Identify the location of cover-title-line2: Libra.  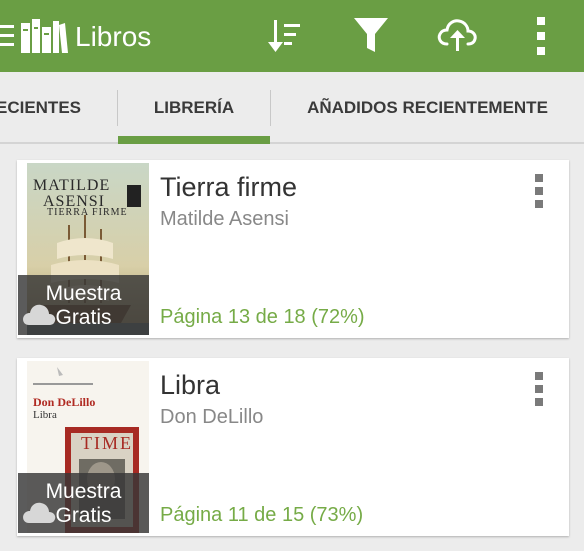
(45, 415).